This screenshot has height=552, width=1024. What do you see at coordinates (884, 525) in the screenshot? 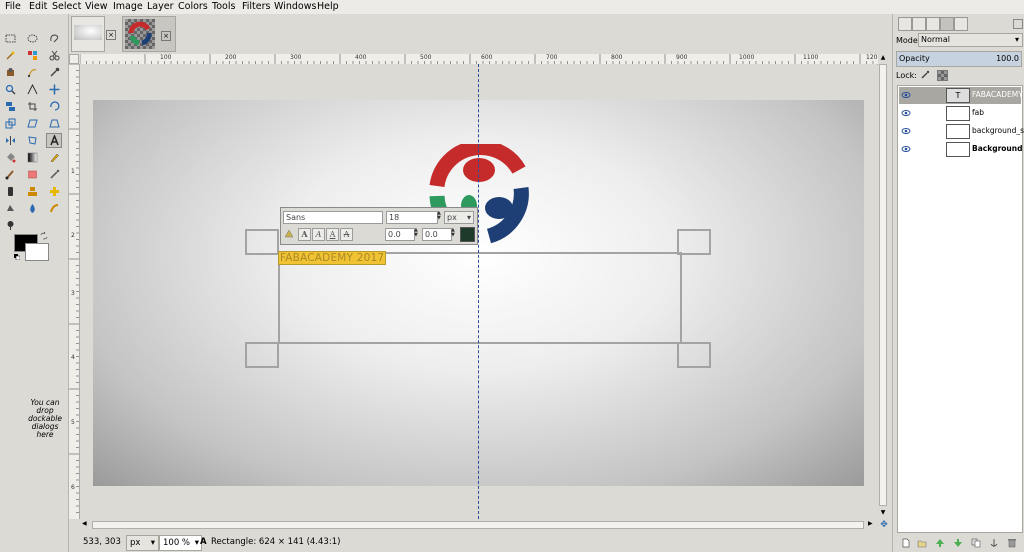
I see `navigate-icon: ✥` at bounding box center [884, 525].